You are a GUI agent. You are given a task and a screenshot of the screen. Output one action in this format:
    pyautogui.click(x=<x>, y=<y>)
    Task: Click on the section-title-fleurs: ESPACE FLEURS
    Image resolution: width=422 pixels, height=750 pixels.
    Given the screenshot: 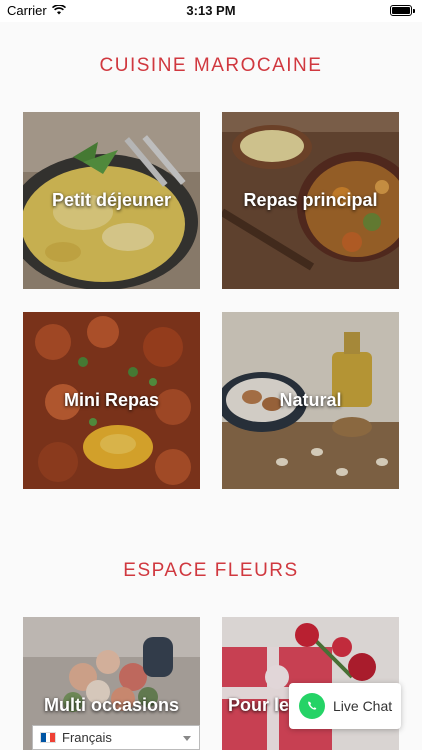 What is the action you would take?
    pyautogui.click(x=211, y=570)
    